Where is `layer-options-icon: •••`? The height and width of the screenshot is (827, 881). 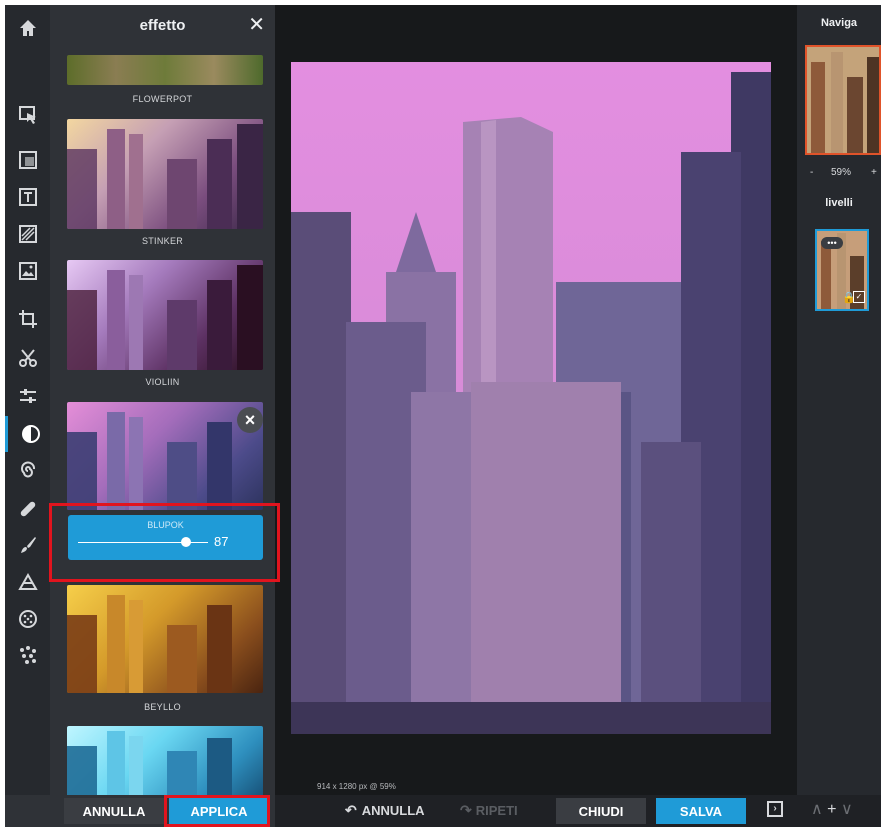
layer-options-icon: ••• is located at coordinates (832, 243).